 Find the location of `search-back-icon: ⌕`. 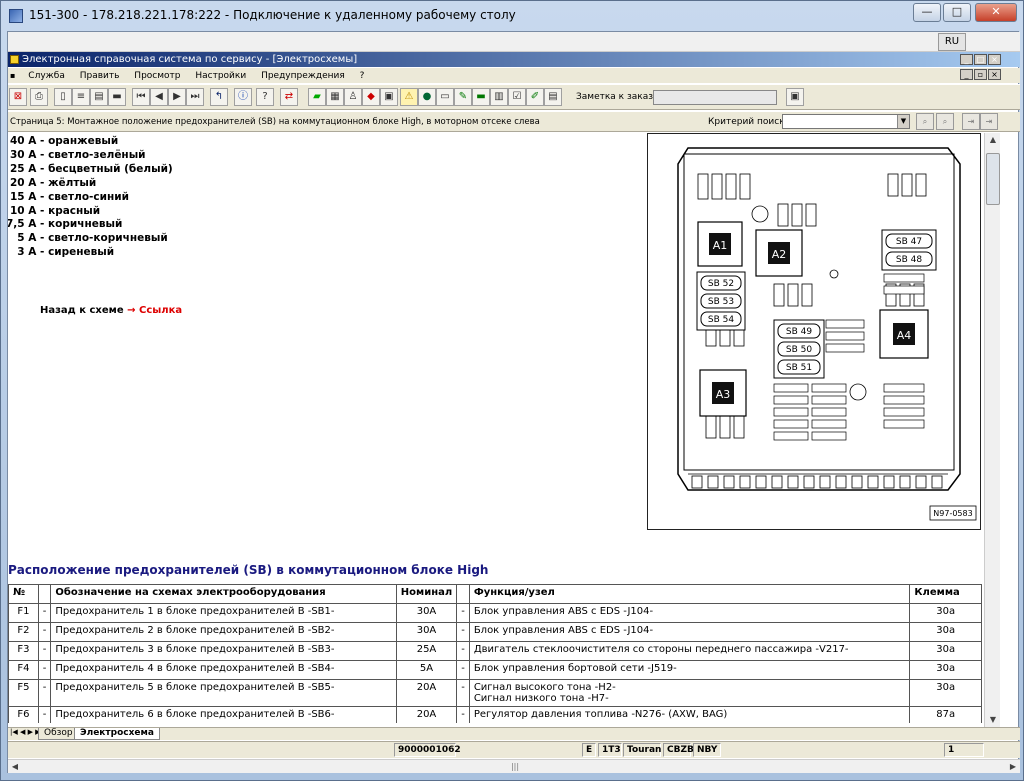

search-back-icon: ⌕ is located at coordinates (945, 121).